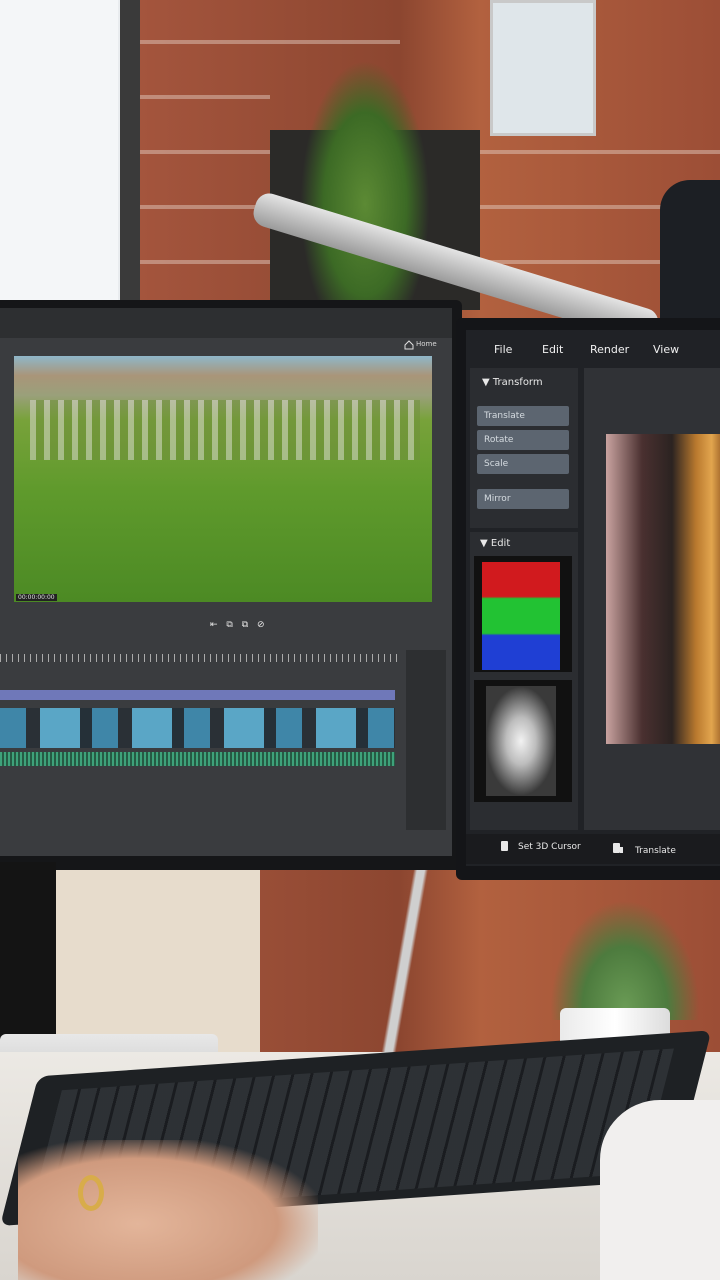 The width and height of the screenshot is (720, 1280). Describe the element at coordinates (91, 1193) in the screenshot. I see `ring` at that location.